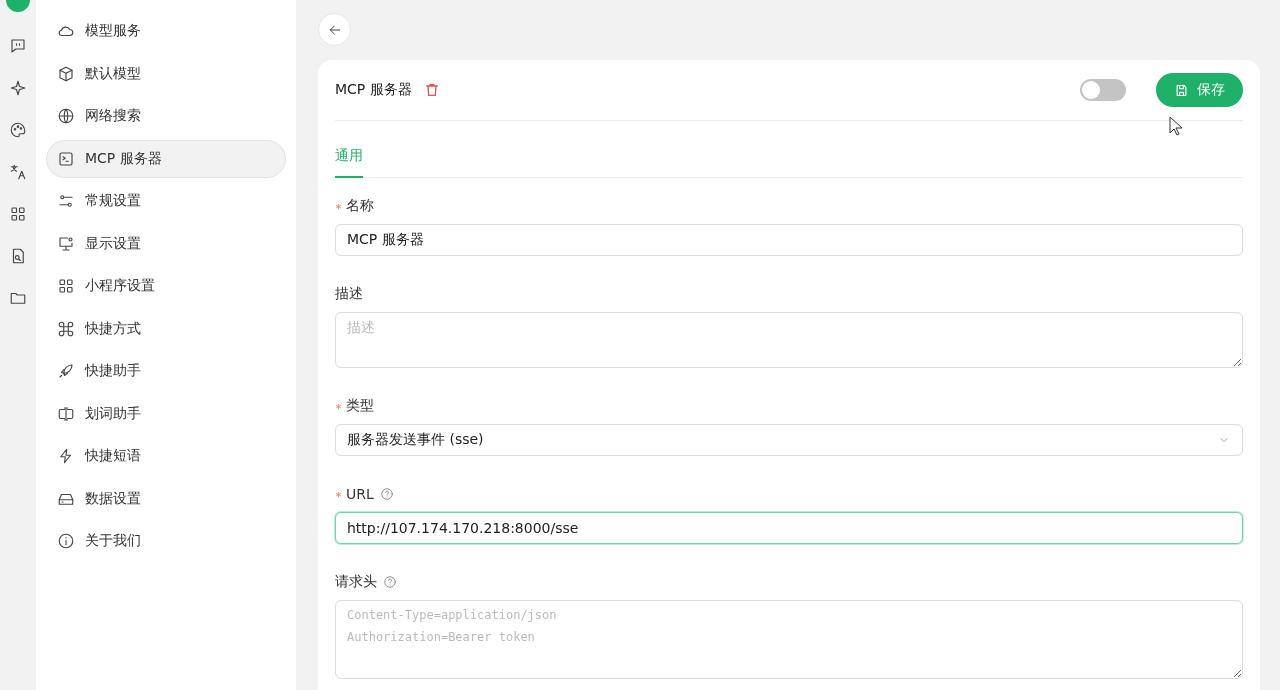  I want to click on field-label: 描述, so click(349, 294).